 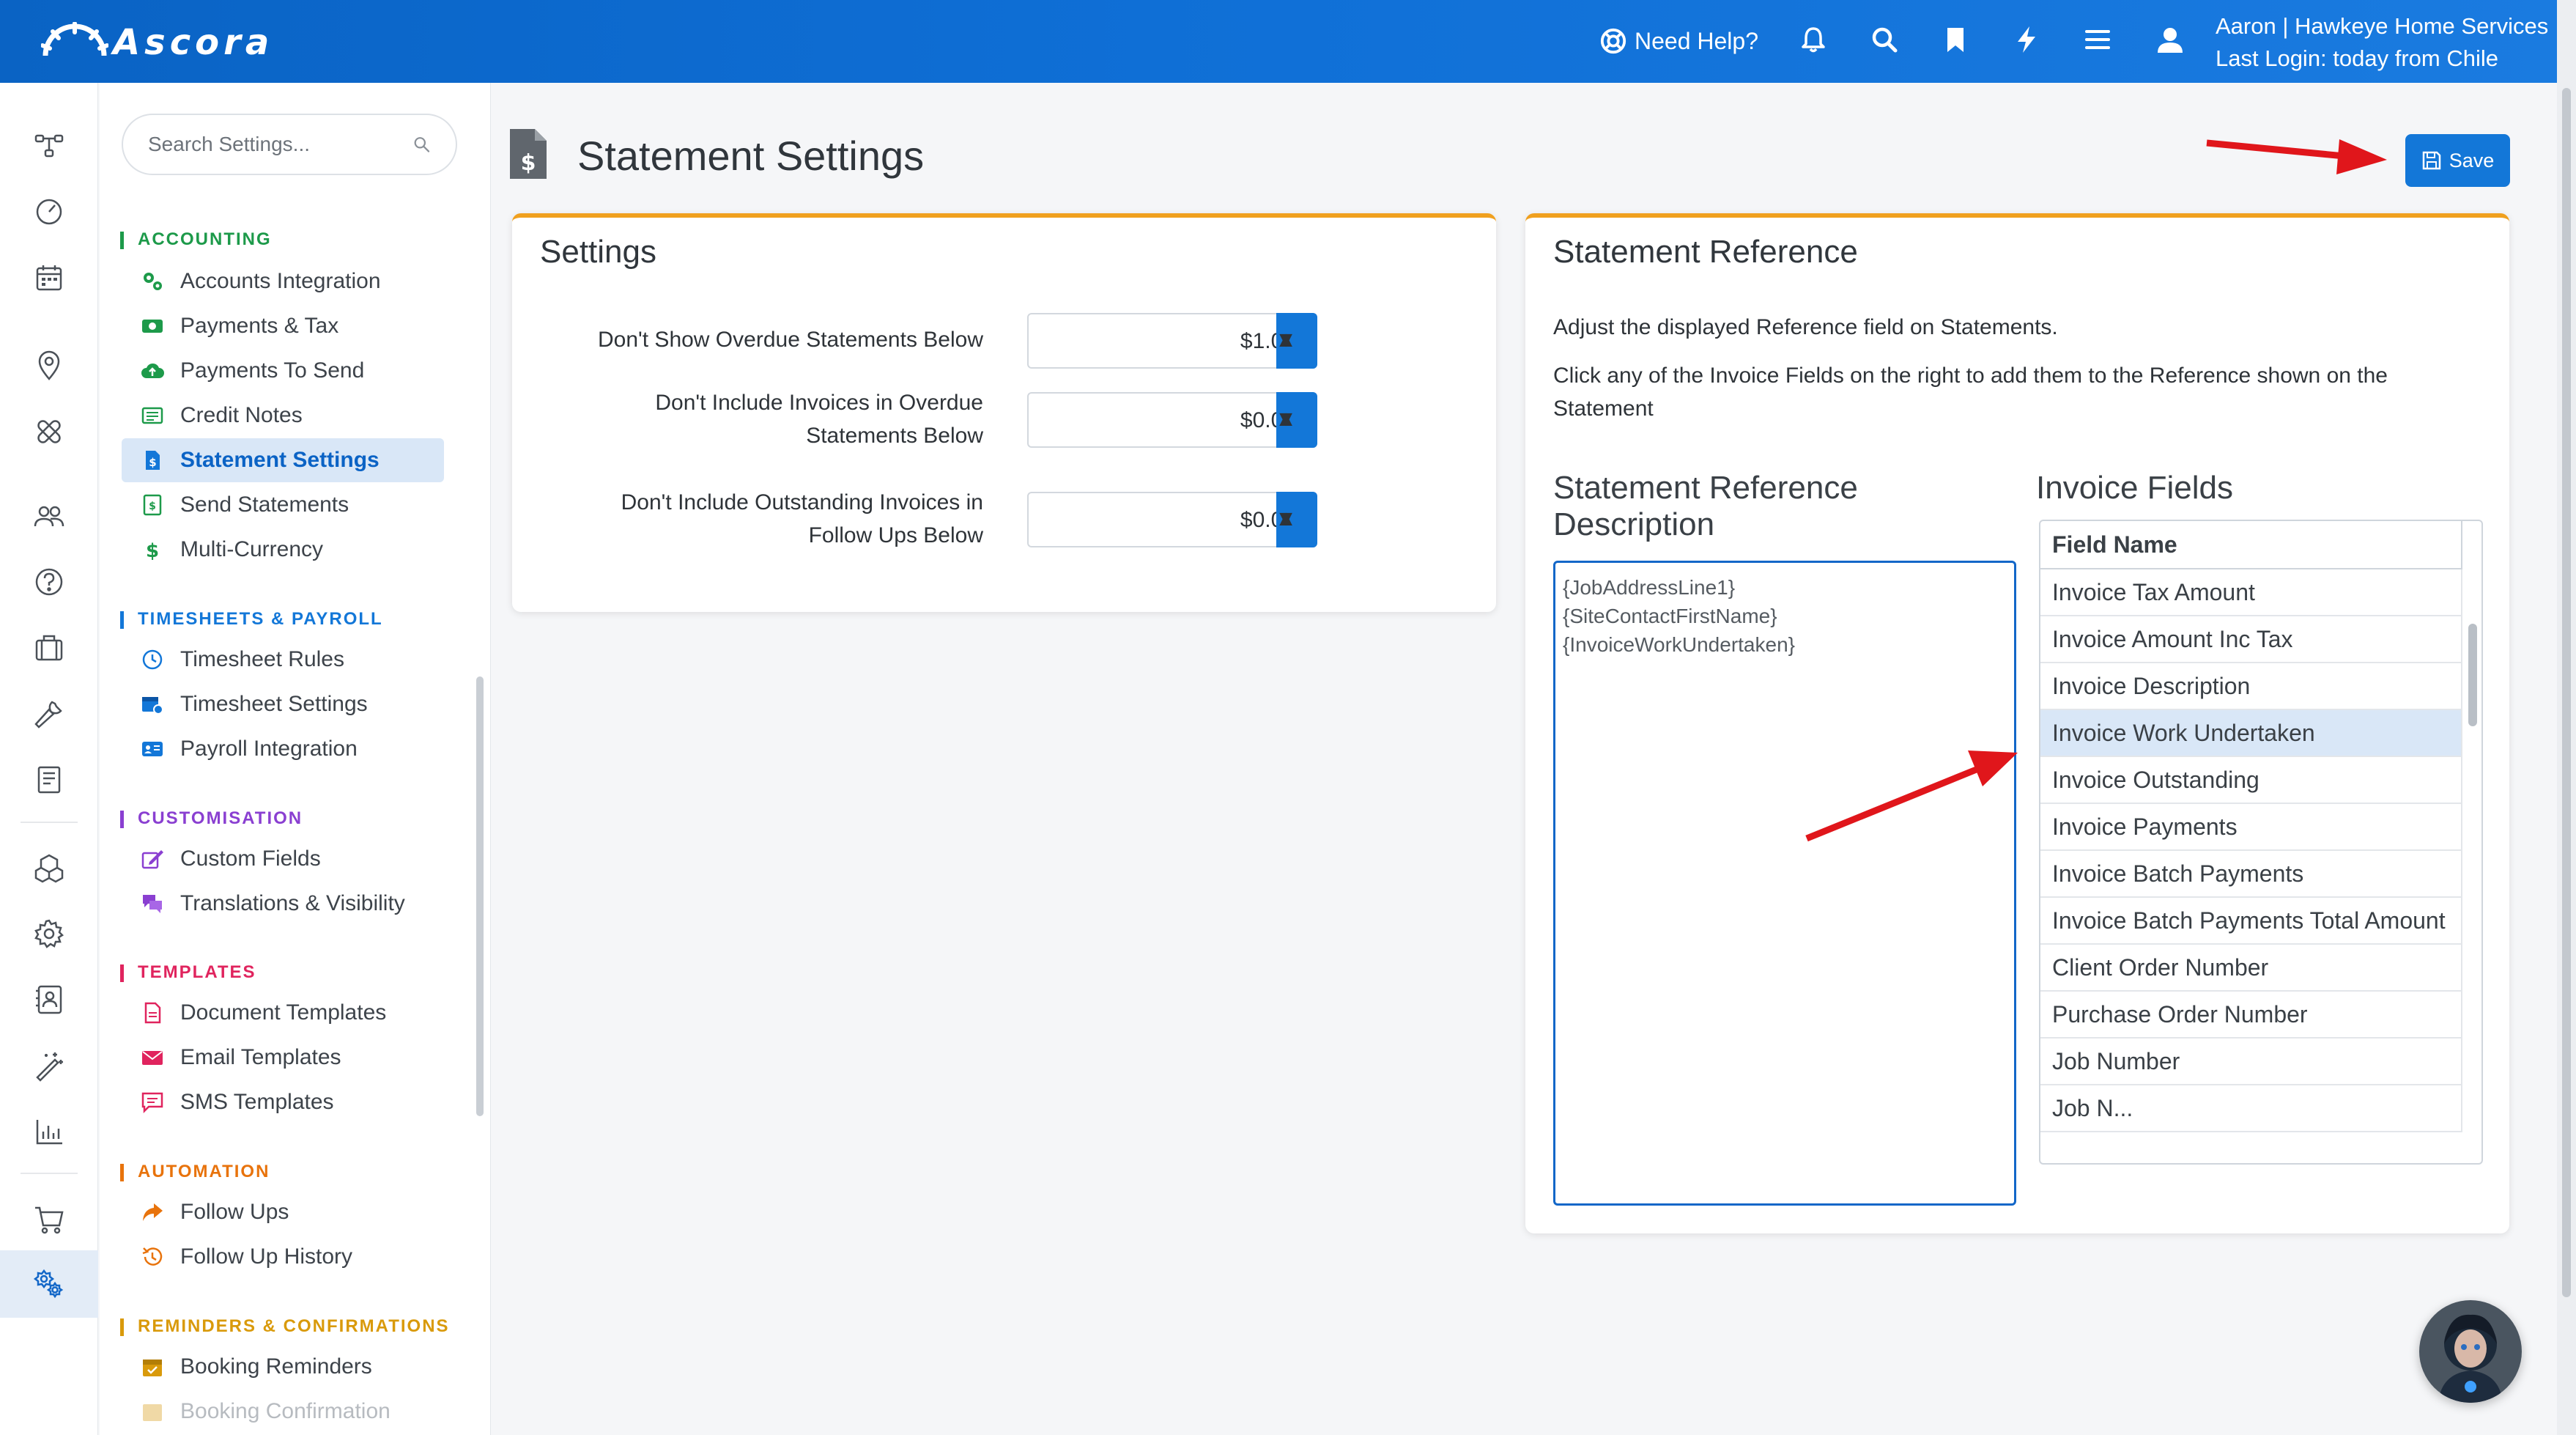 What do you see at coordinates (211, 819) in the screenshot?
I see `section-customisation: CUSTOMISATION` at bounding box center [211, 819].